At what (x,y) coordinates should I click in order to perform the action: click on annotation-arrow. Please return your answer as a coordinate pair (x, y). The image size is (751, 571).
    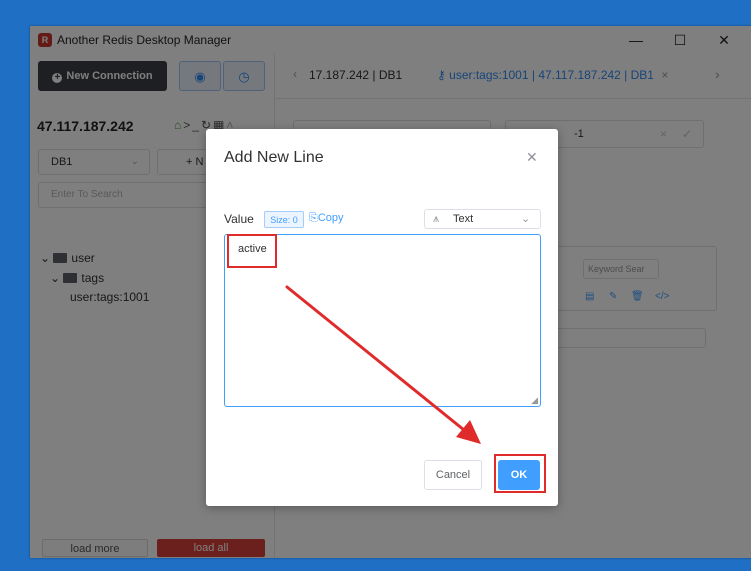
    Looking at the image, I should click on (383, 364).